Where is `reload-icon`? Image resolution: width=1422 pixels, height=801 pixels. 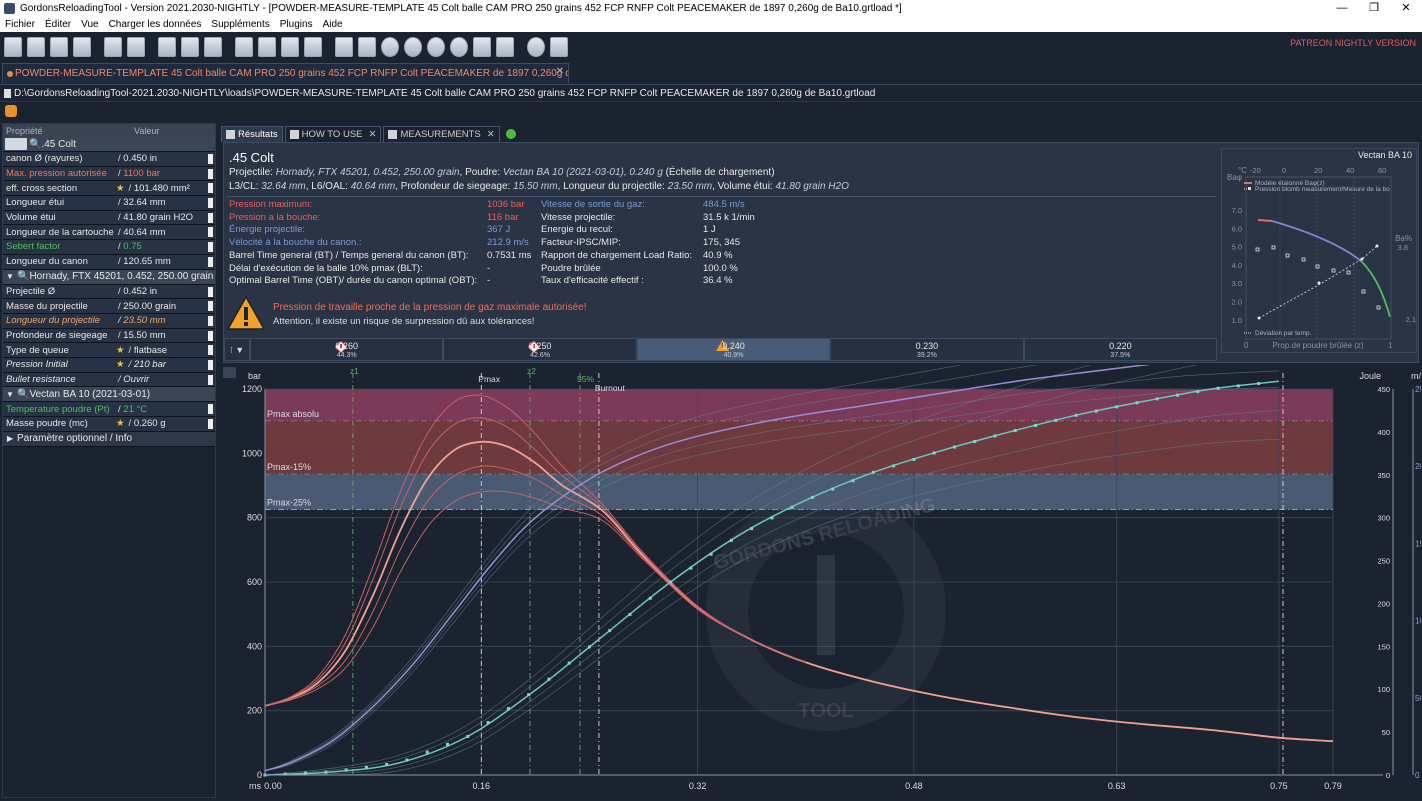 reload-icon is located at coordinates (82, 47).